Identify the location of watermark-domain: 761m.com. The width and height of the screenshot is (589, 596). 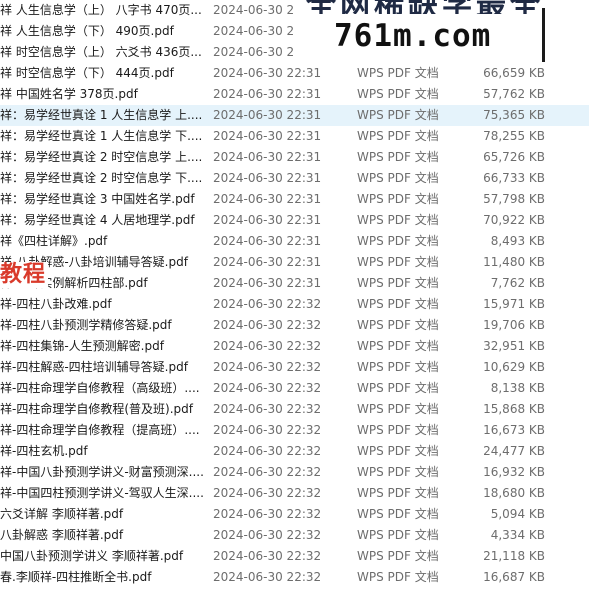
(413, 36).